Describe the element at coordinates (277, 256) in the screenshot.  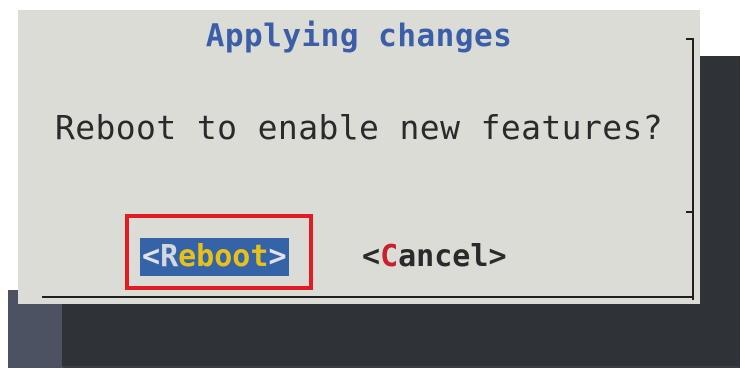
I see `reboot-button-close-bracket: >` at that location.